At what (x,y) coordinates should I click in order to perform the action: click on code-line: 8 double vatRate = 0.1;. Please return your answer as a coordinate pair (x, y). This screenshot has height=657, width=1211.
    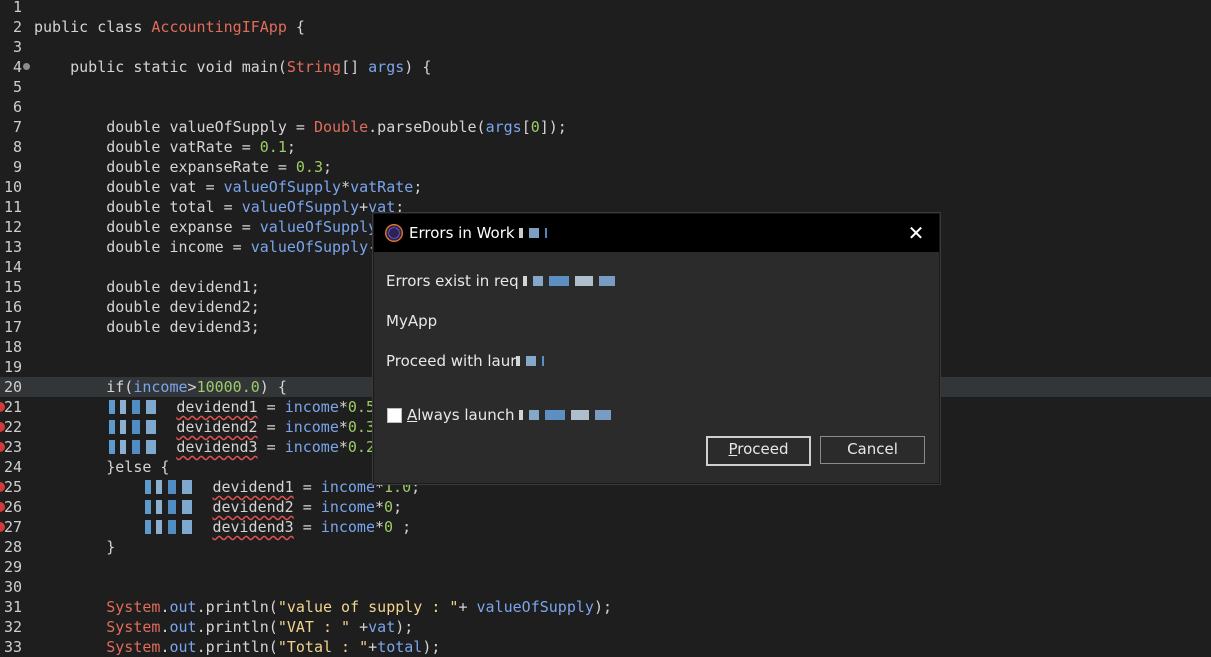
    Looking at the image, I should click on (605, 147).